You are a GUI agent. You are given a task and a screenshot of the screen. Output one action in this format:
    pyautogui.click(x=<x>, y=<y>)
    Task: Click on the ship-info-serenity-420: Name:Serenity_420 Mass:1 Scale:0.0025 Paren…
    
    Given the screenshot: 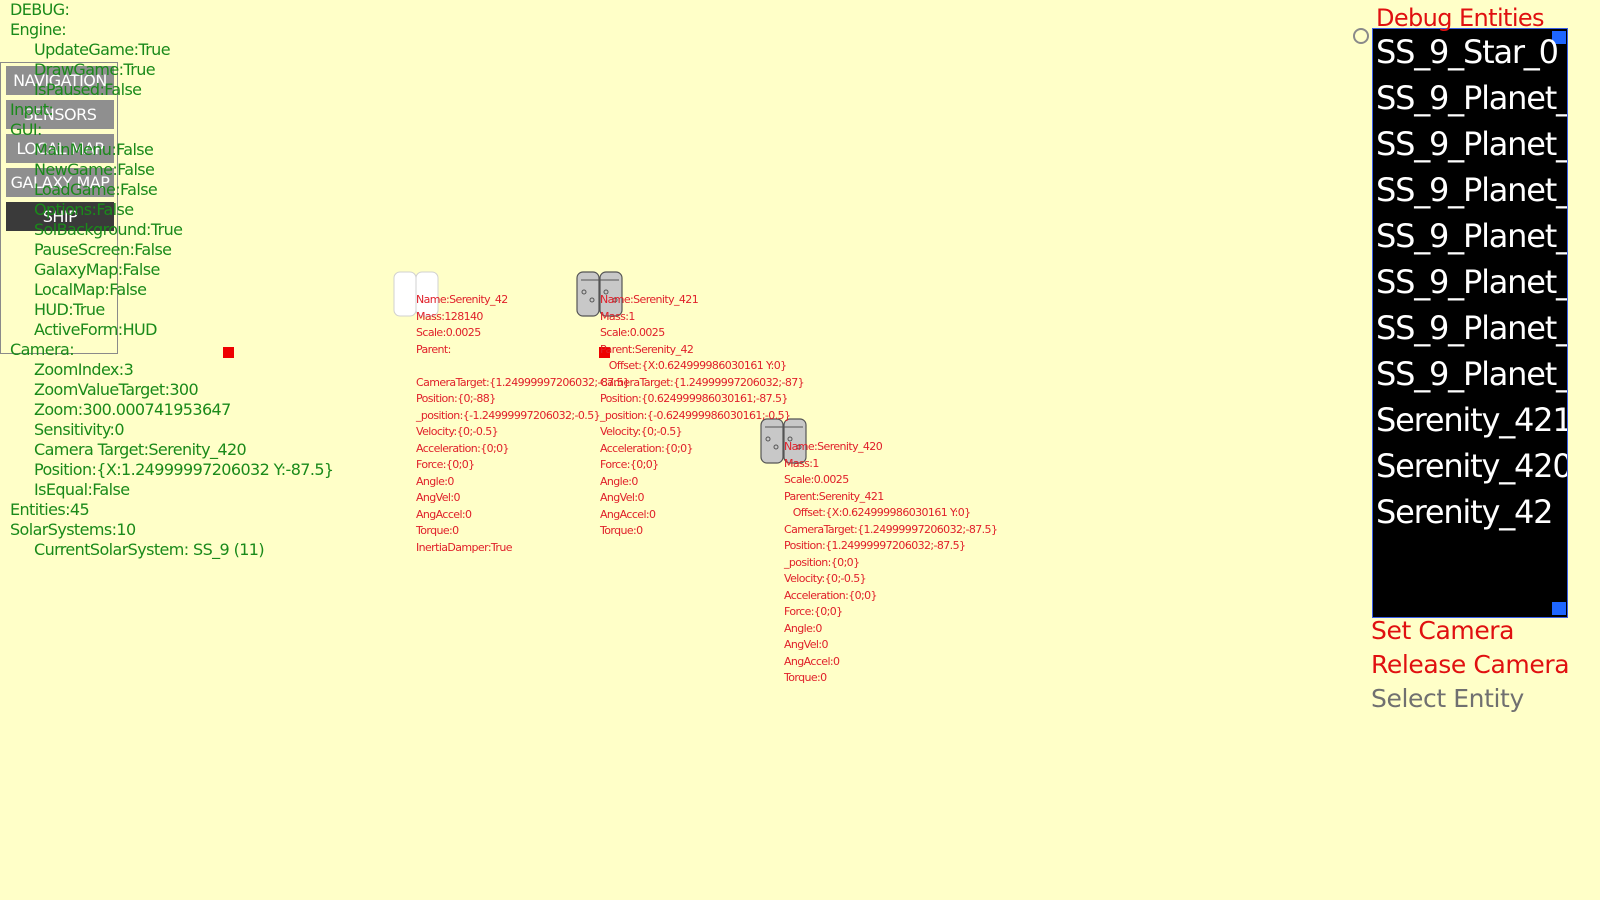 What is the action you would take?
    pyautogui.click(x=891, y=563)
    